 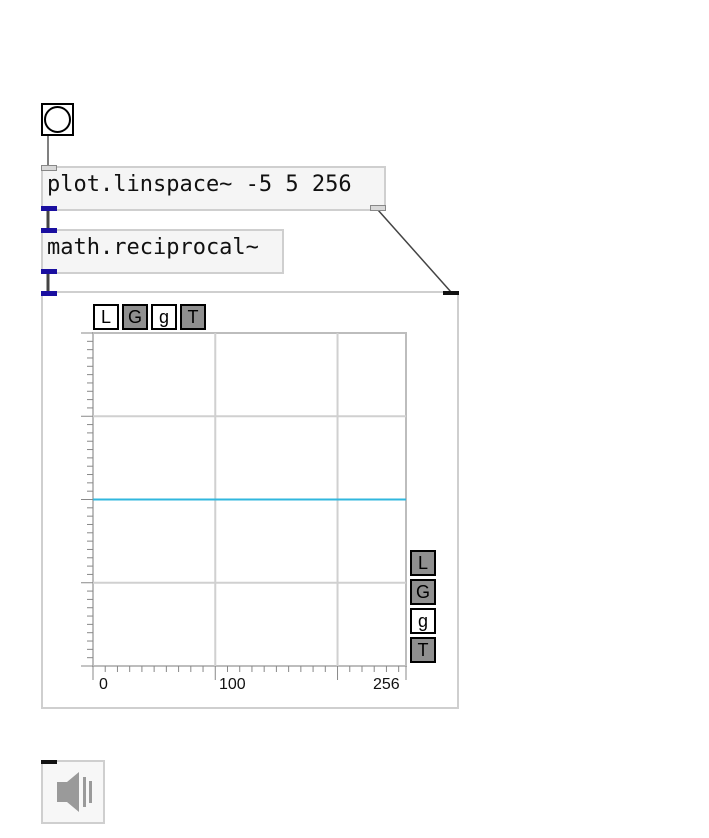 I want to click on x-tick-label-2: 256, so click(x=386, y=684).